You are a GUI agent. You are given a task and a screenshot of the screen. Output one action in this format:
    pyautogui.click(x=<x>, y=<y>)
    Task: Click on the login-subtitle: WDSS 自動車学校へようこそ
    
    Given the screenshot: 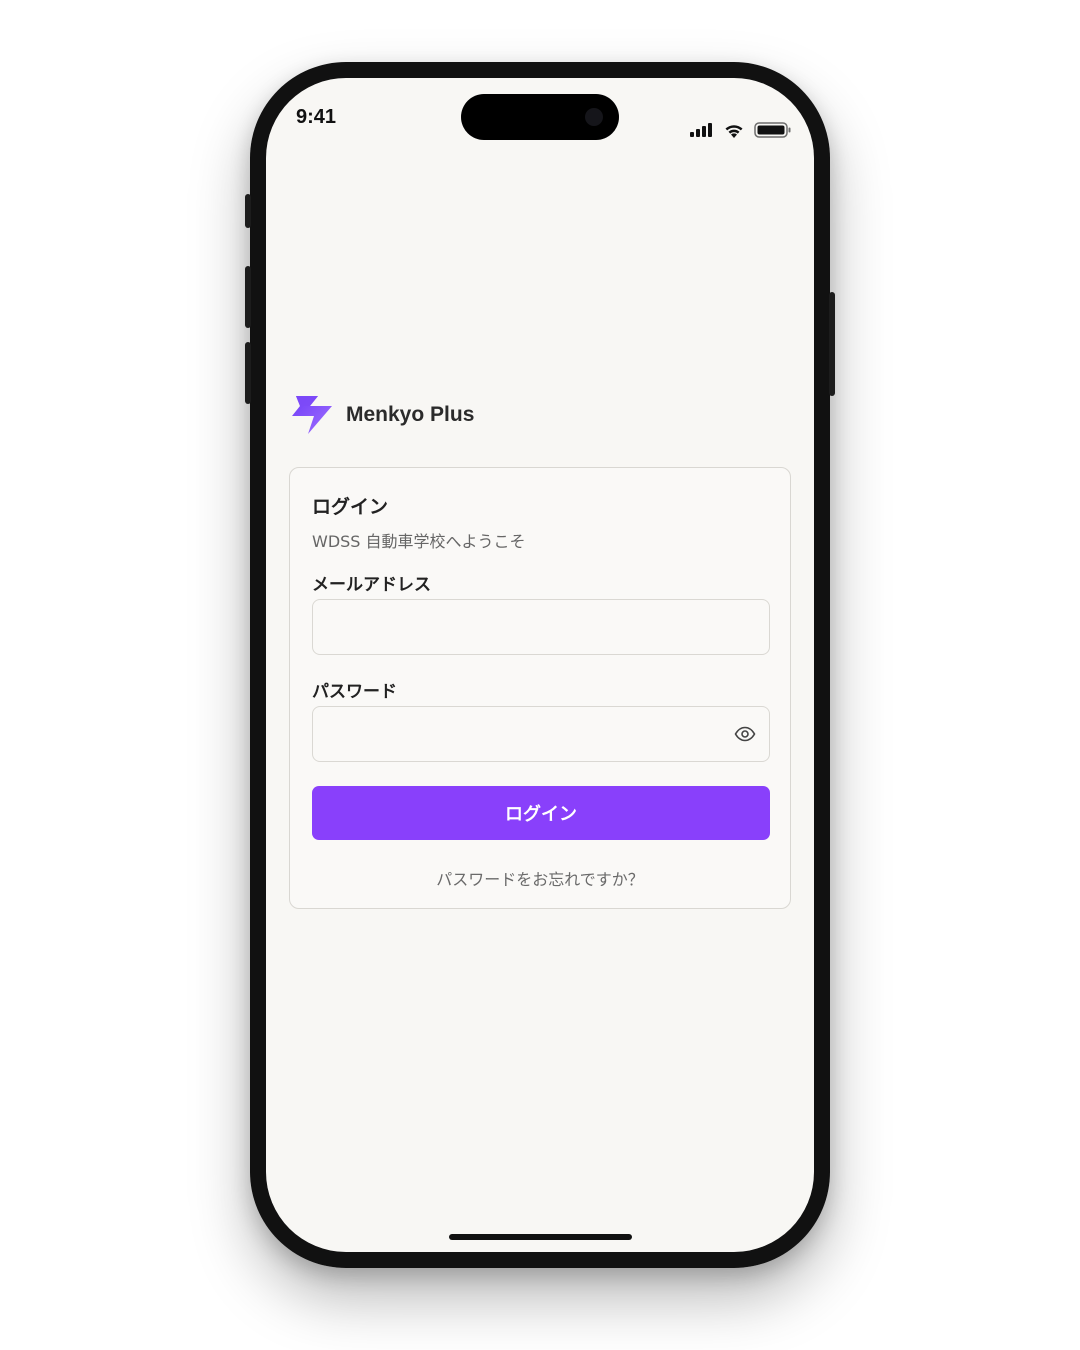 What is the action you would take?
    pyautogui.click(x=419, y=541)
    